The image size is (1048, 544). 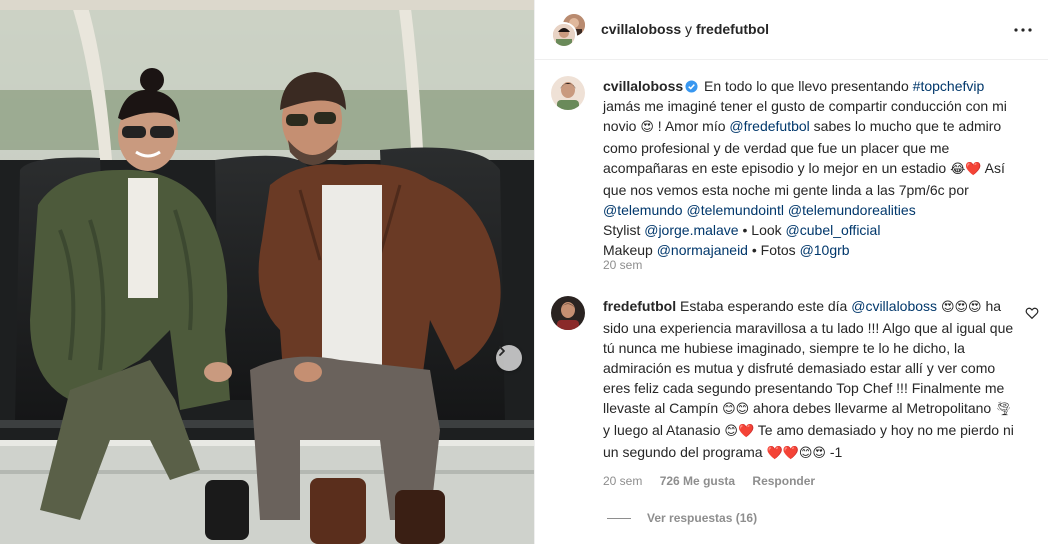 I want to click on avatar-cvillaloboss, so click(x=564, y=35).